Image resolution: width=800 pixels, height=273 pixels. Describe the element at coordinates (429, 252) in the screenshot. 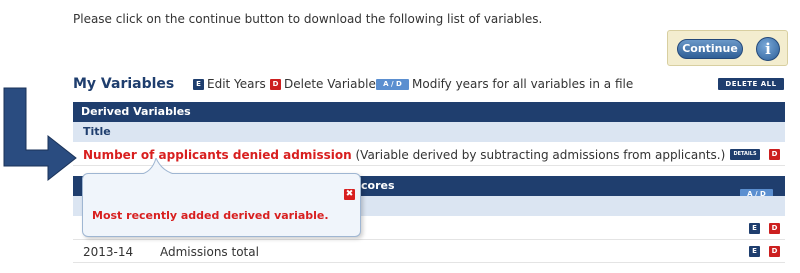

I see `table-row: 2013-14 Admissions total E D` at that location.